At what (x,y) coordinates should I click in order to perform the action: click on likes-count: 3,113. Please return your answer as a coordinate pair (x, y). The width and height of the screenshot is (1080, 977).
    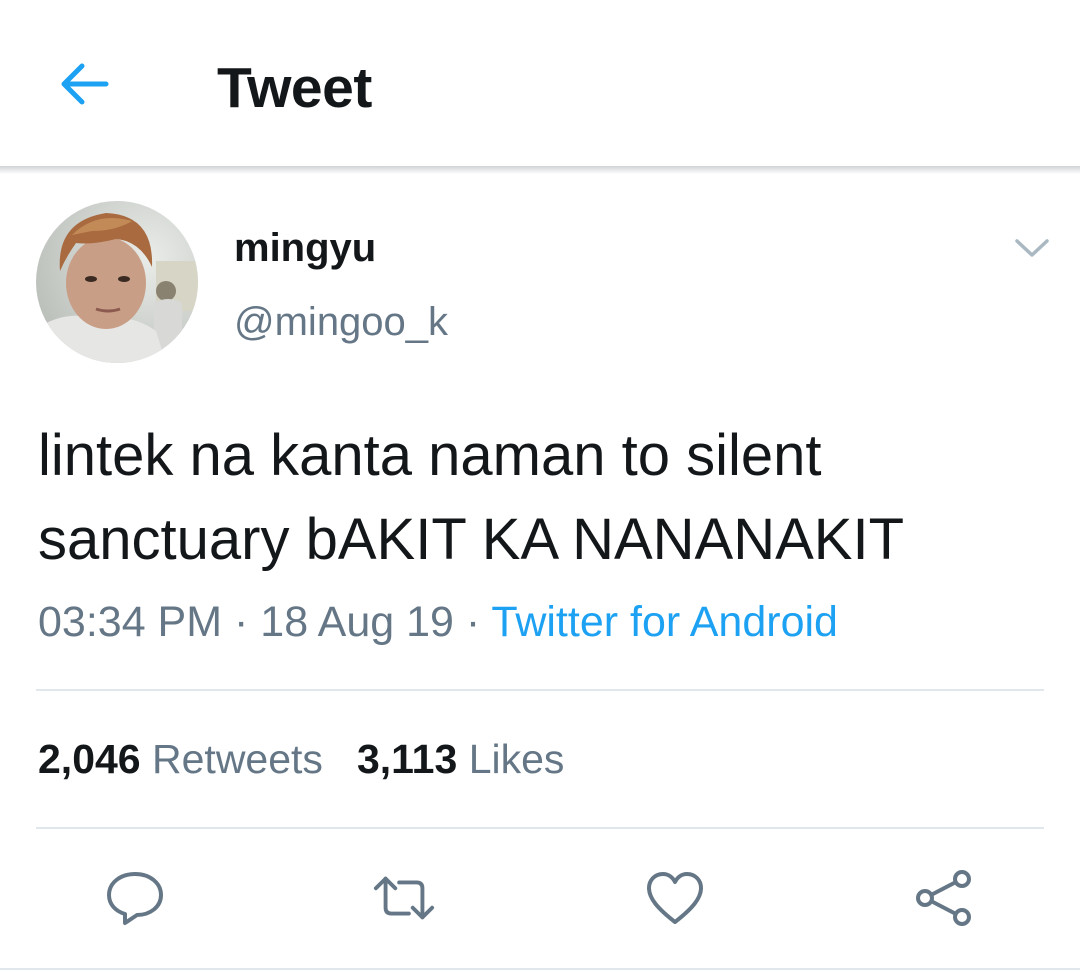
    Looking at the image, I should click on (407, 759).